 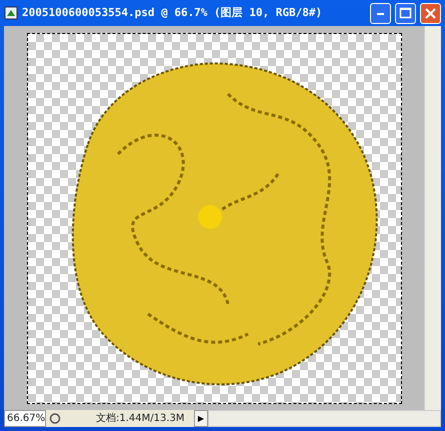 I want to click on minimize-button, so click(x=380, y=13).